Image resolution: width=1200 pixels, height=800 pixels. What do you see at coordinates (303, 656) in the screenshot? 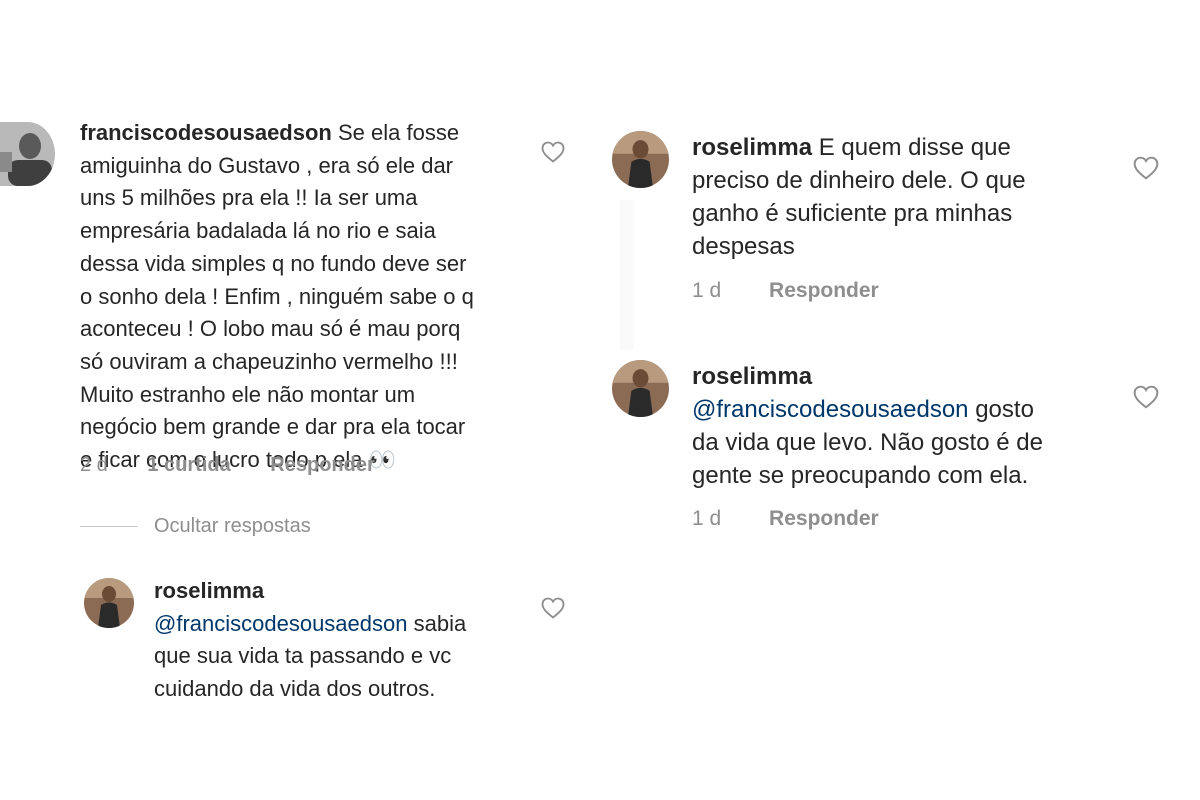
I see `comment-line: que sua vida ta passando e vc` at bounding box center [303, 656].